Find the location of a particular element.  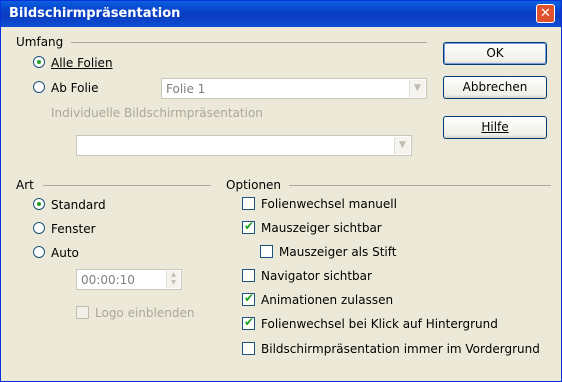

art-group-label: Art is located at coordinates (25, 185).